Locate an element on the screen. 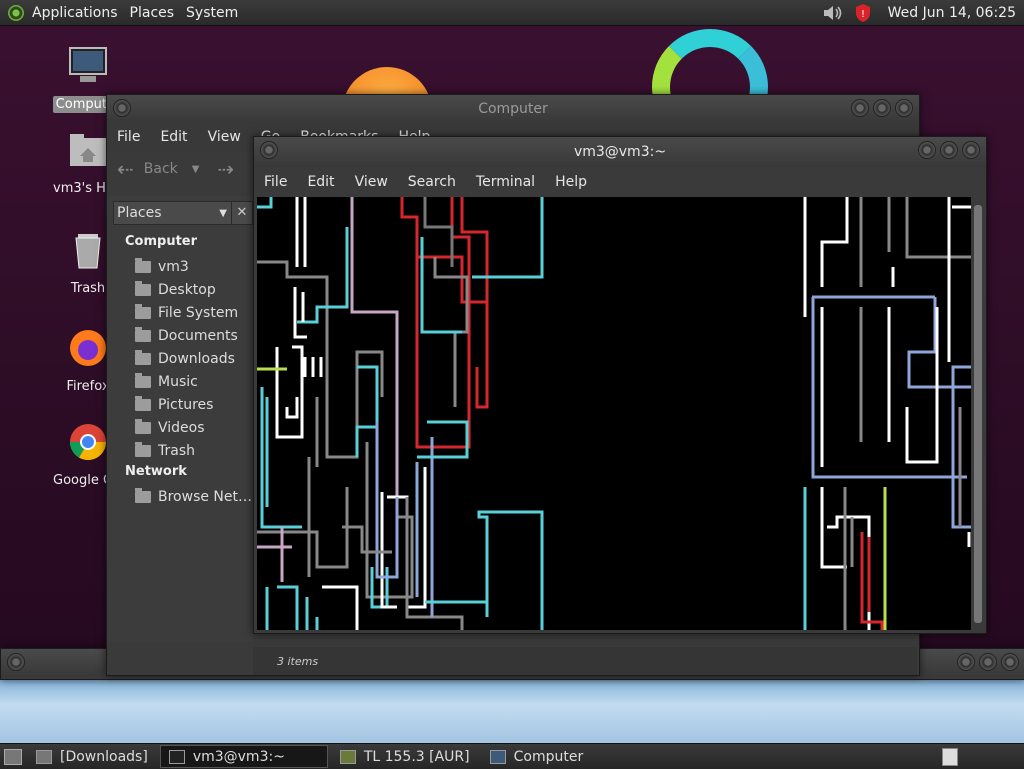 This screenshot has width=1024, height=769. window-title: vm3@vm3:~ is located at coordinates (620, 152).